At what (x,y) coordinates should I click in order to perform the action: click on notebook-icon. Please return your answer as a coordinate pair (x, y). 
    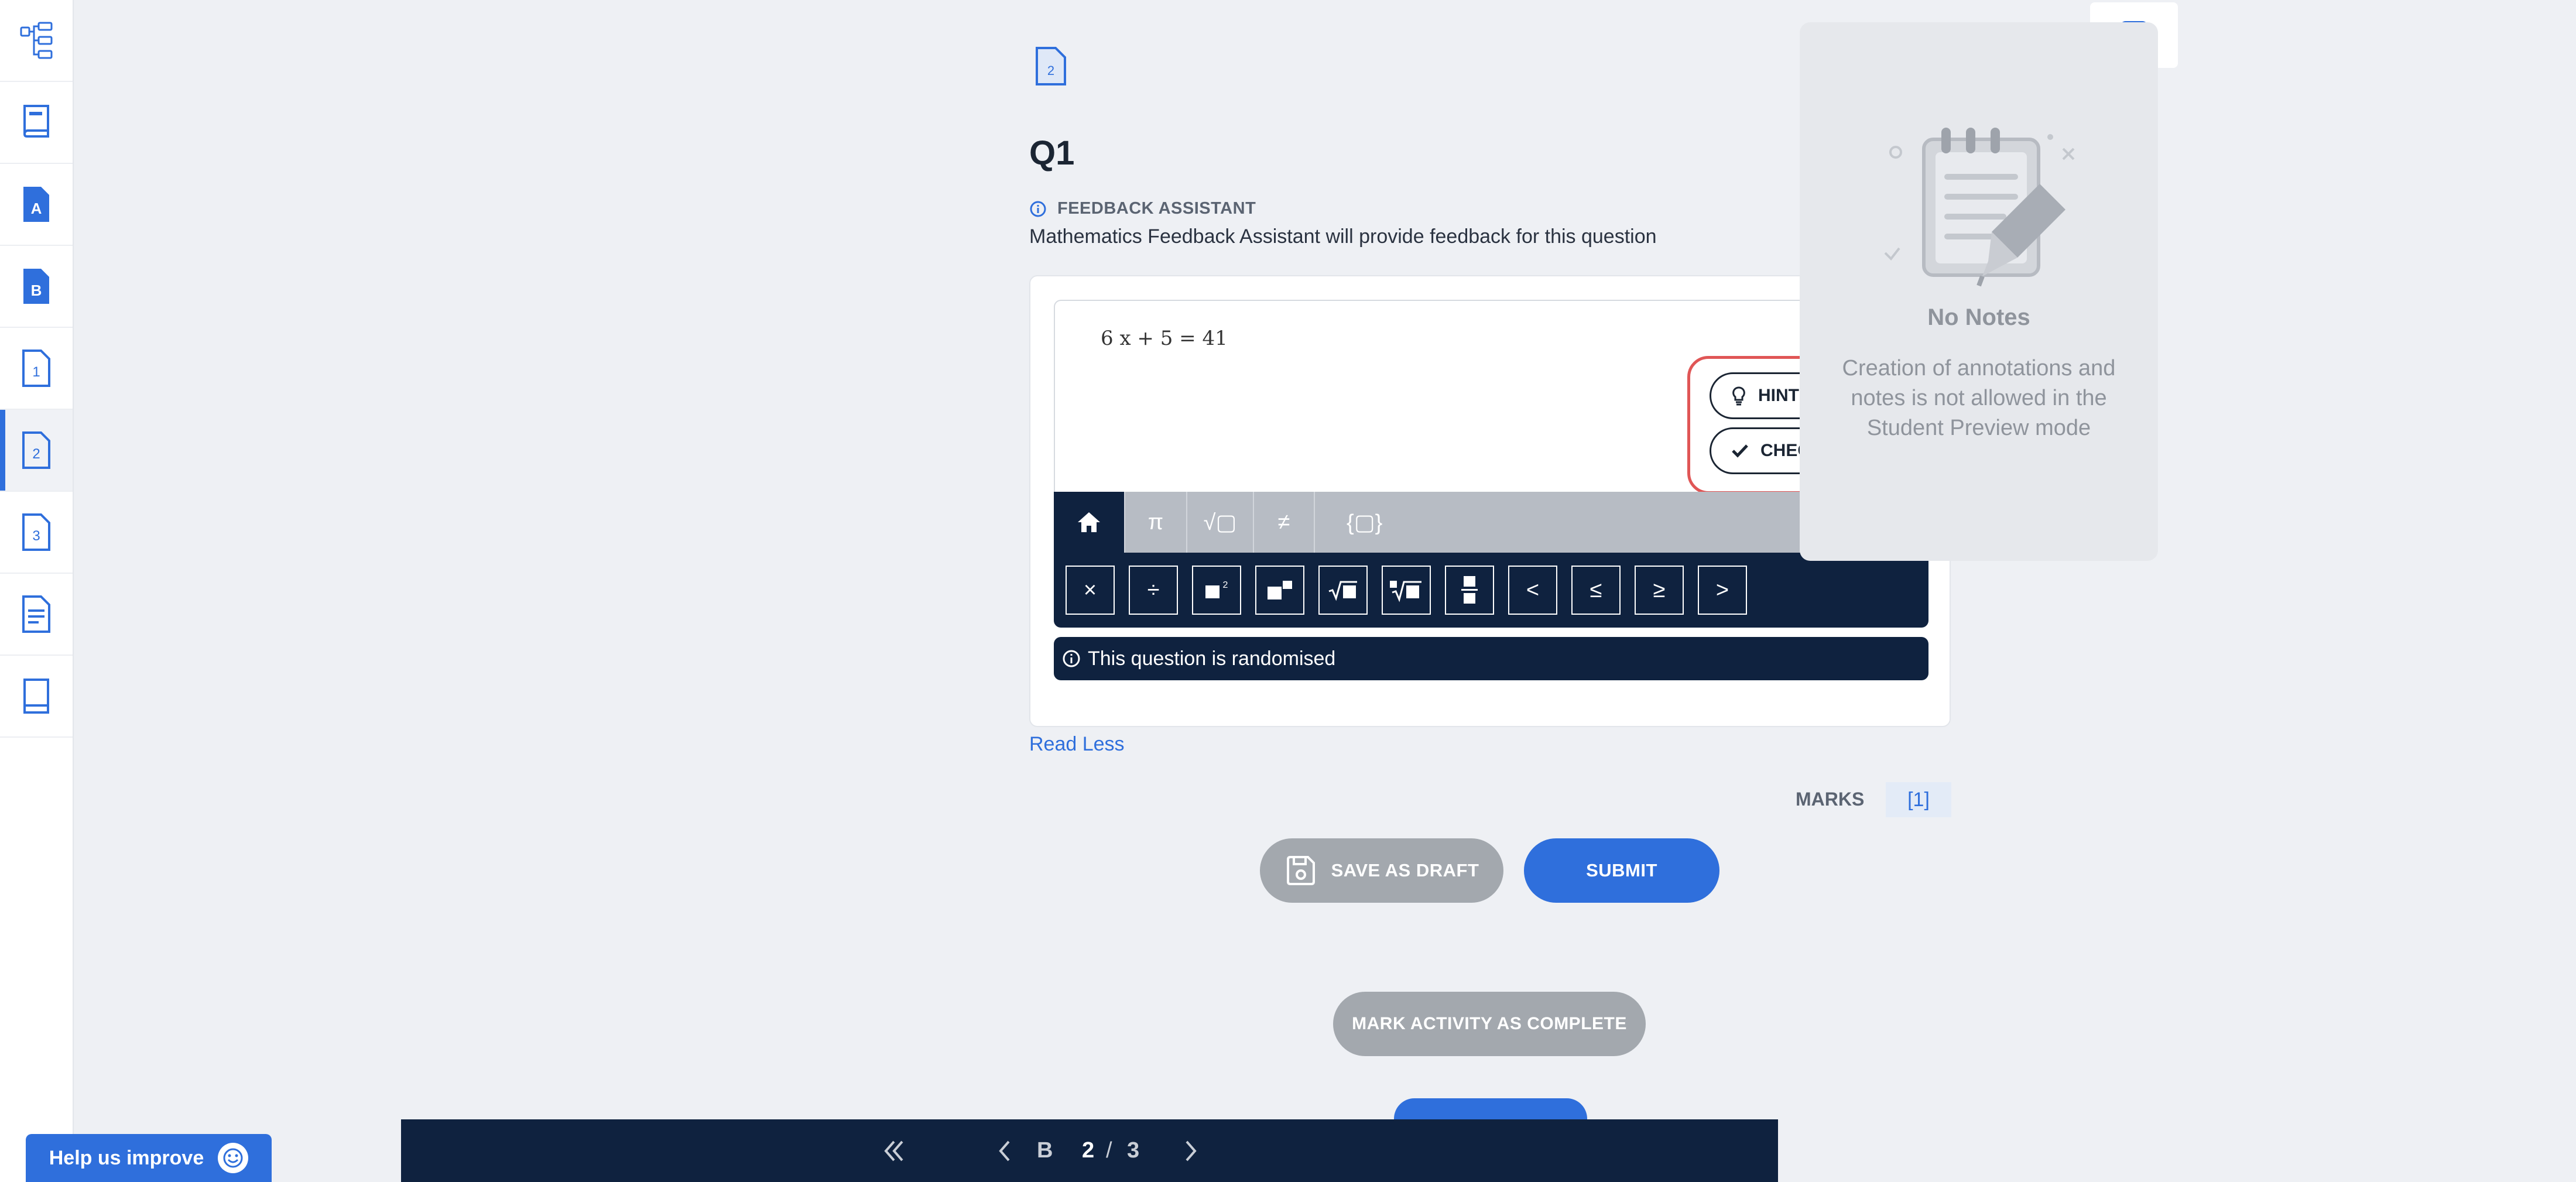
    Looking at the image, I should click on (36, 696).